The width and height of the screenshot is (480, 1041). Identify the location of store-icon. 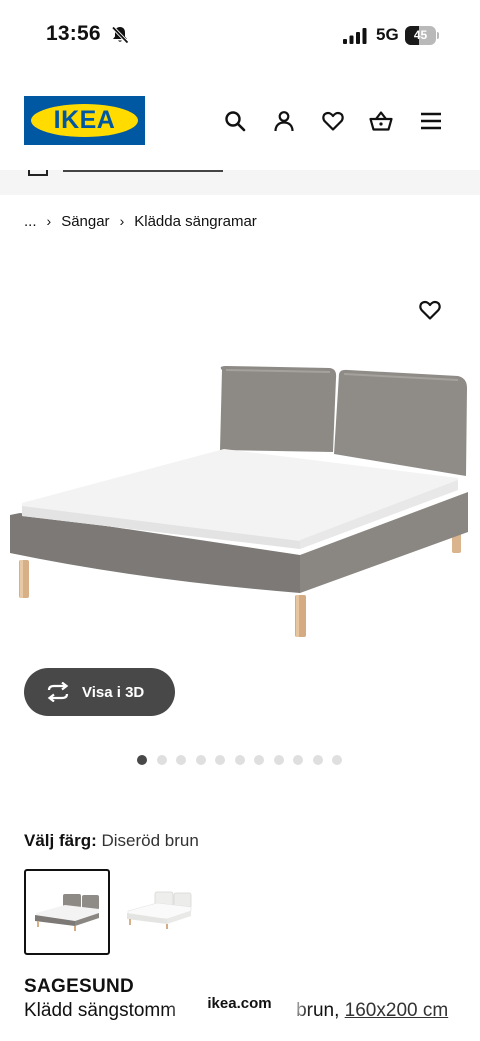
(38, 173).